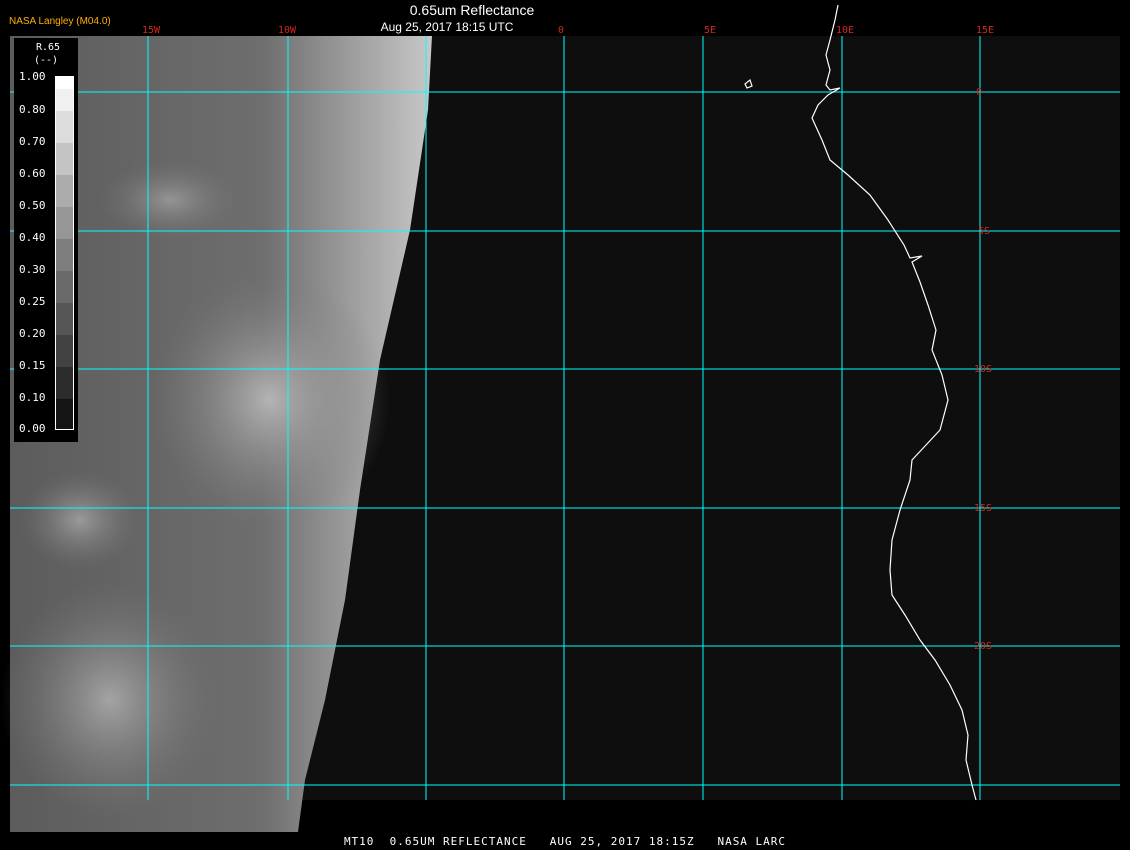 This screenshot has width=1130, height=850. What do you see at coordinates (983, 508) in the screenshot?
I see `lat-label: 15S` at bounding box center [983, 508].